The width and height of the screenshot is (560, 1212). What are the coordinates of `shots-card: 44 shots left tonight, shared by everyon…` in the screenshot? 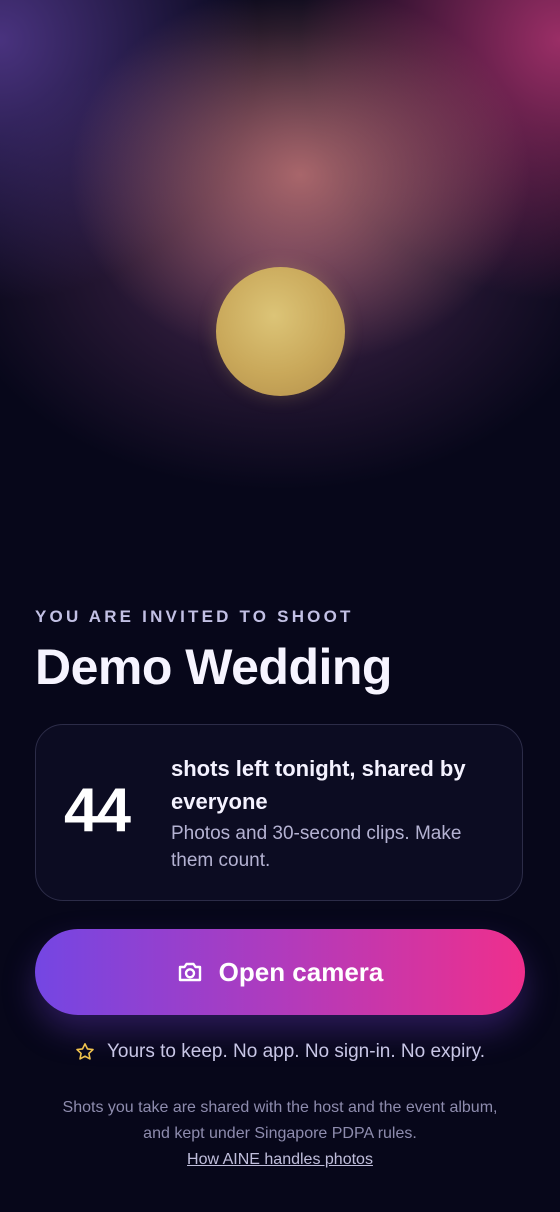 It's located at (279, 812).